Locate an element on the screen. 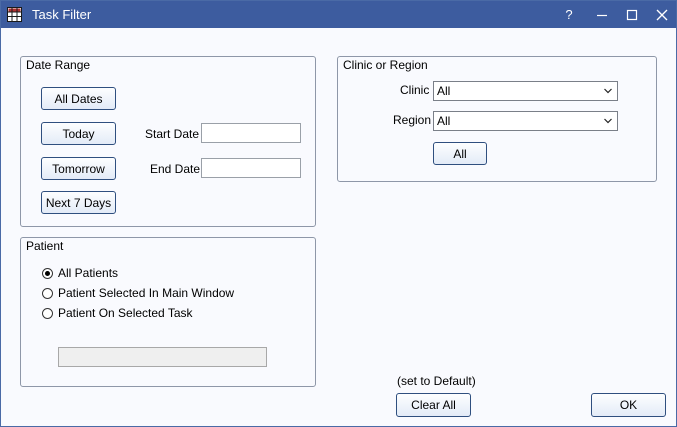 The height and width of the screenshot is (427, 677). close-button is located at coordinates (661, 14).